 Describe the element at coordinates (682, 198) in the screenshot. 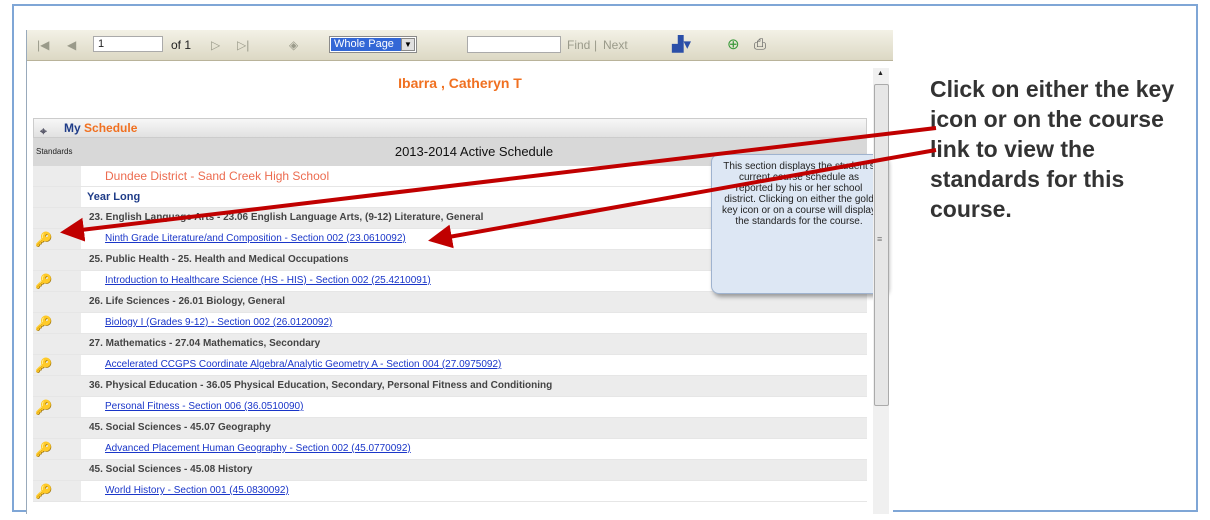

I see `arrow-to-course-link` at that location.